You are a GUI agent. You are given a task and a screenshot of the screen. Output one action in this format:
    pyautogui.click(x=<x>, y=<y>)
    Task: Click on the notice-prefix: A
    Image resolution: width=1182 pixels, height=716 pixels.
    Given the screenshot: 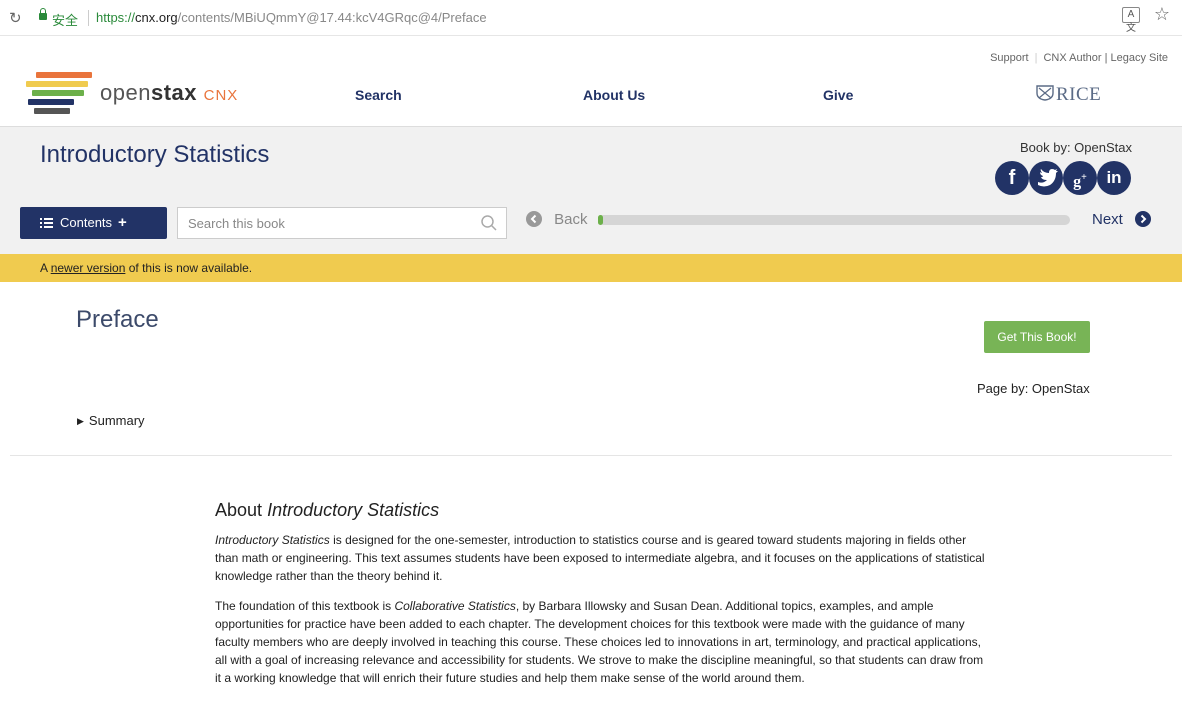 What is the action you would take?
    pyautogui.click(x=44, y=268)
    